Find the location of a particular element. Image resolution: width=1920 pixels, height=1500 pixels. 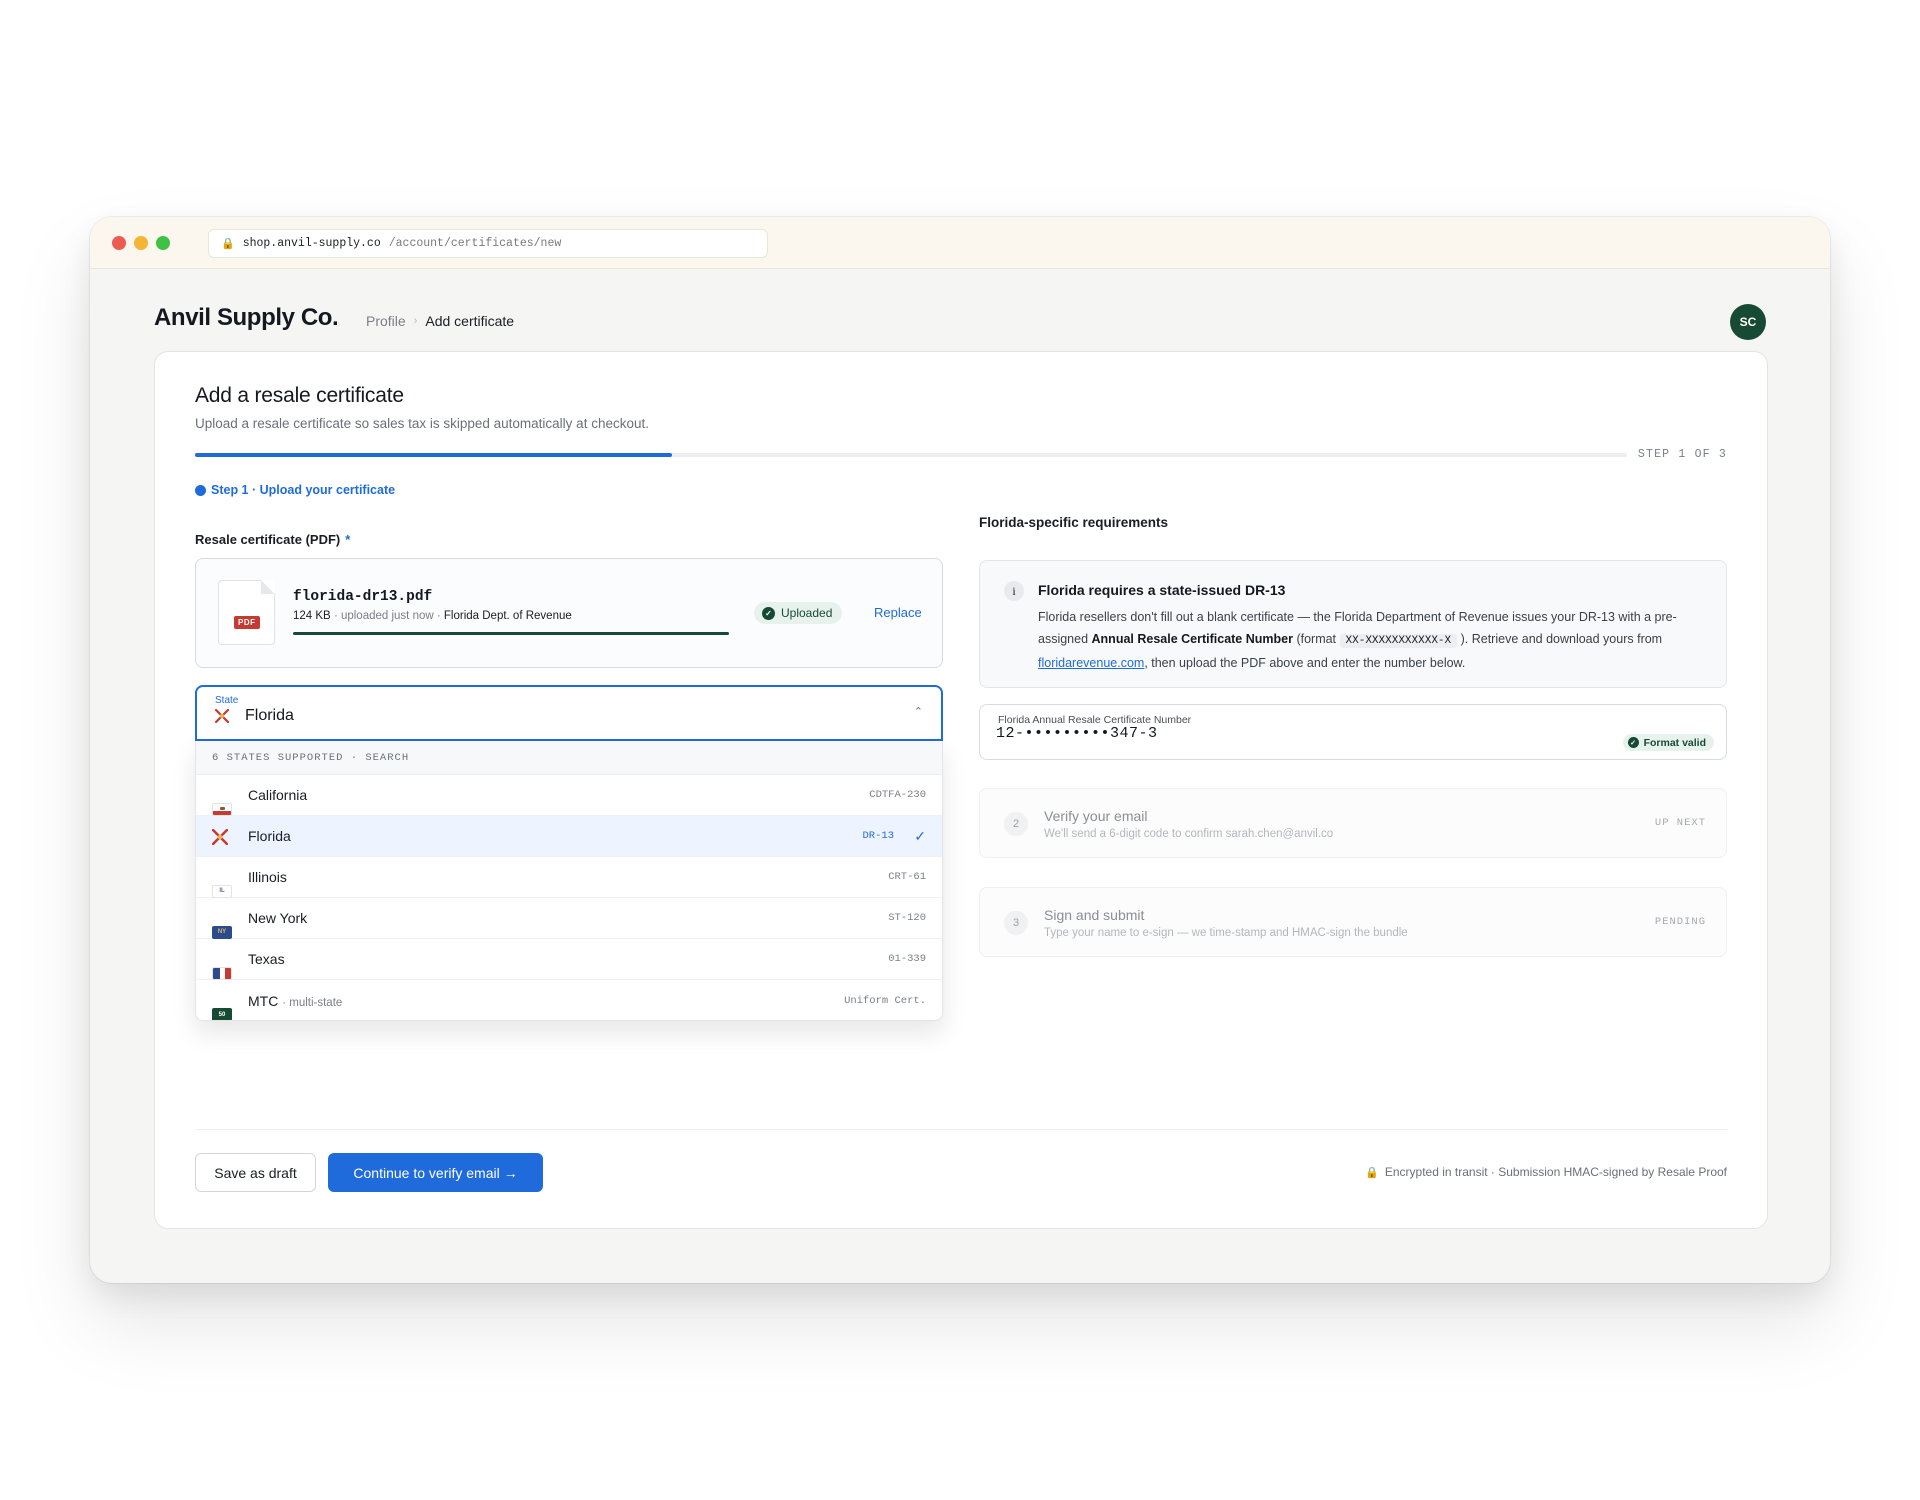

file-time: · uploaded just now · is located at coordinates (387, 616).